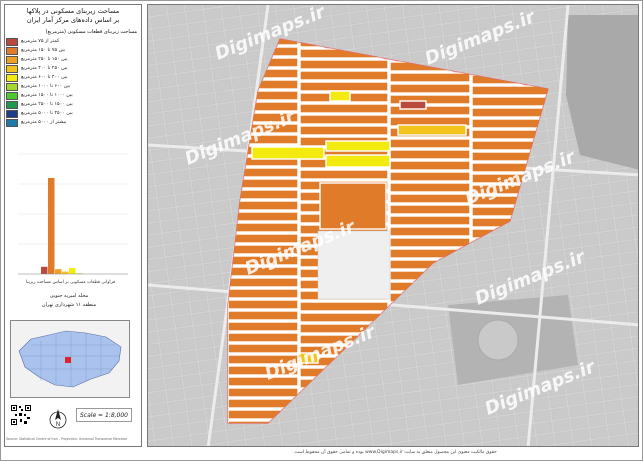 This screenshot has height=461, width=643. I want to click on legend-item: بین ۱۰۰۰ تا ۱۵۰۰ مترمربع, so click(69, 95).